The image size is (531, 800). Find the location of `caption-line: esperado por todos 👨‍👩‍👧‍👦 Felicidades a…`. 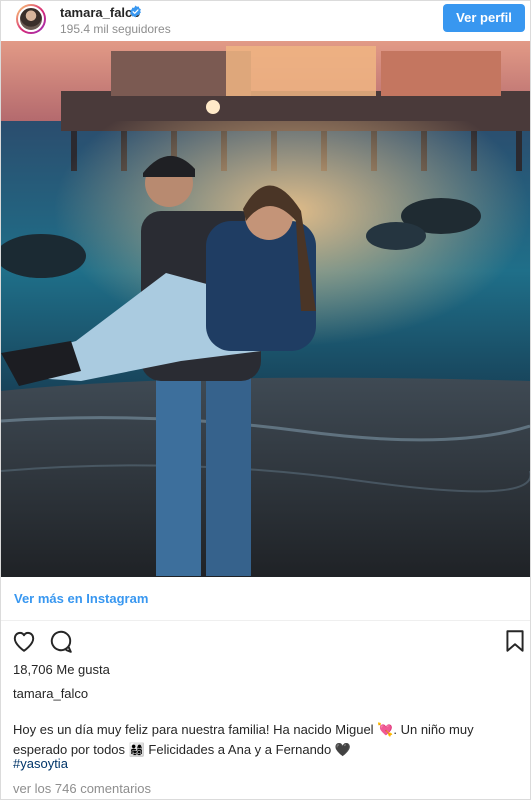

caption-line: esperado por todos 👨‍👩‍👧‍👦 Felicidades a… is located at coordinates (182, 749).